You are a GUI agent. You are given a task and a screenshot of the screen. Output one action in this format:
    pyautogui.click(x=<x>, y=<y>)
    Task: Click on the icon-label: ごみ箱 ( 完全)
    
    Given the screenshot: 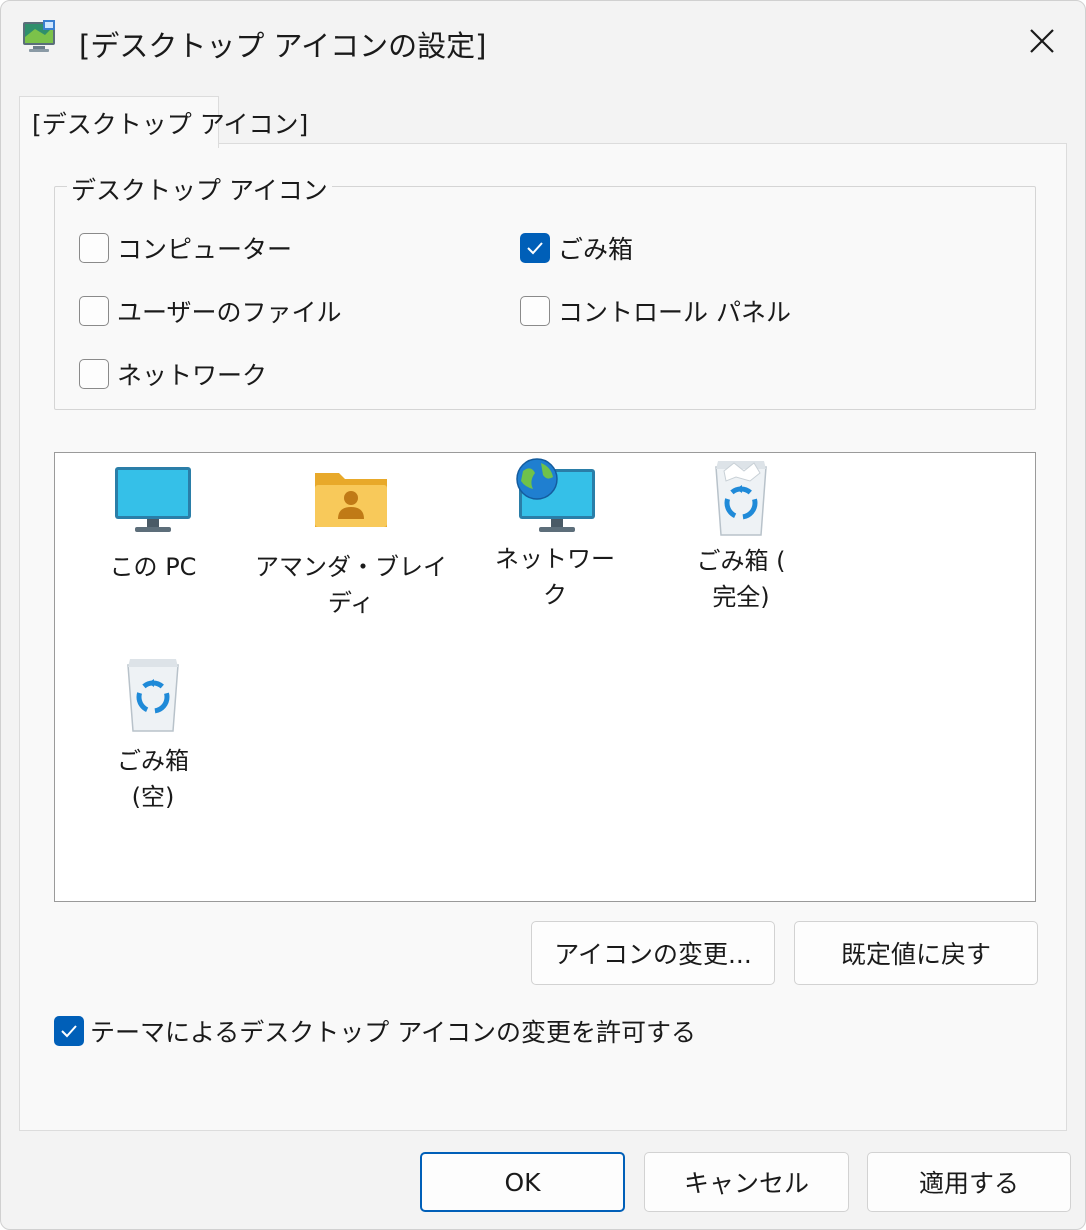 What is the action you would take?
    pyautogui.click(x=741, y=579)
    